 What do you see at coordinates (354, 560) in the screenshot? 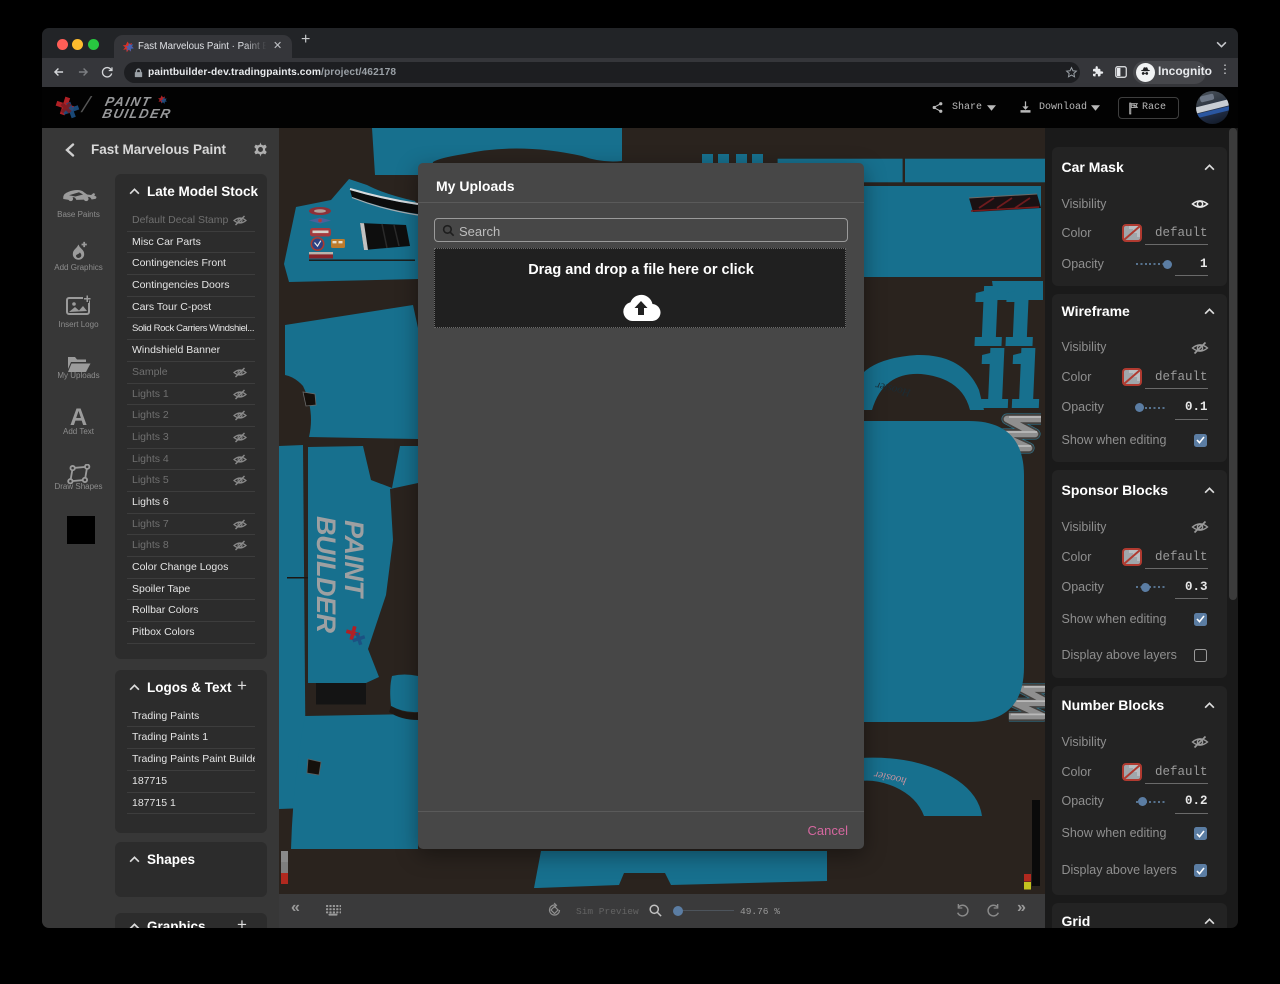
I see `svg-text: PAINT` at bounding box center [354, 560].